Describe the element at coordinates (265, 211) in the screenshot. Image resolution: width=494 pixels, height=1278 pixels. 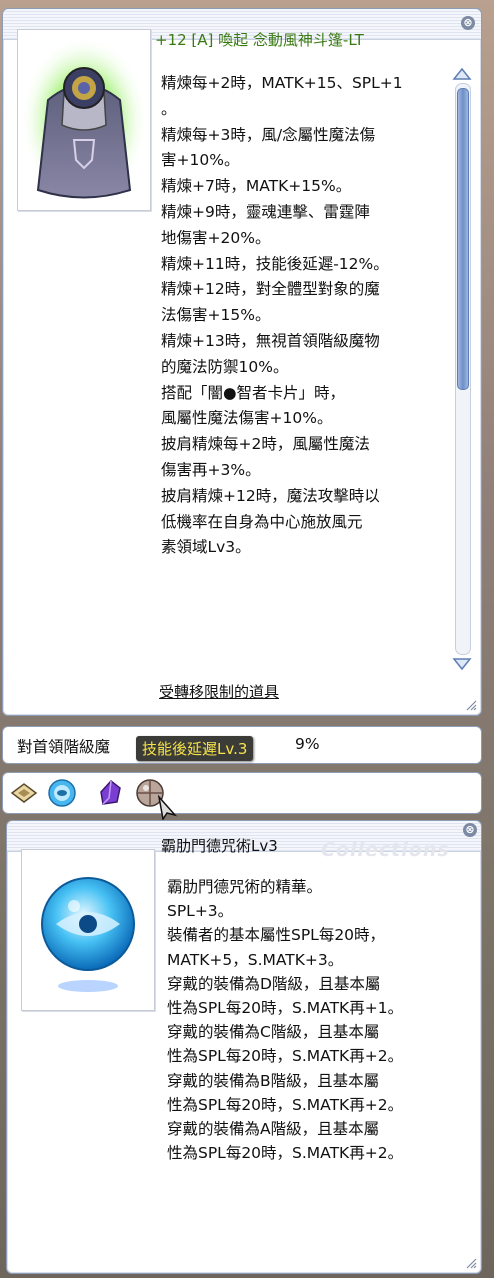
I see `description-line: 精煉+9時，靈魂連擊、雷霆陣` at that location.